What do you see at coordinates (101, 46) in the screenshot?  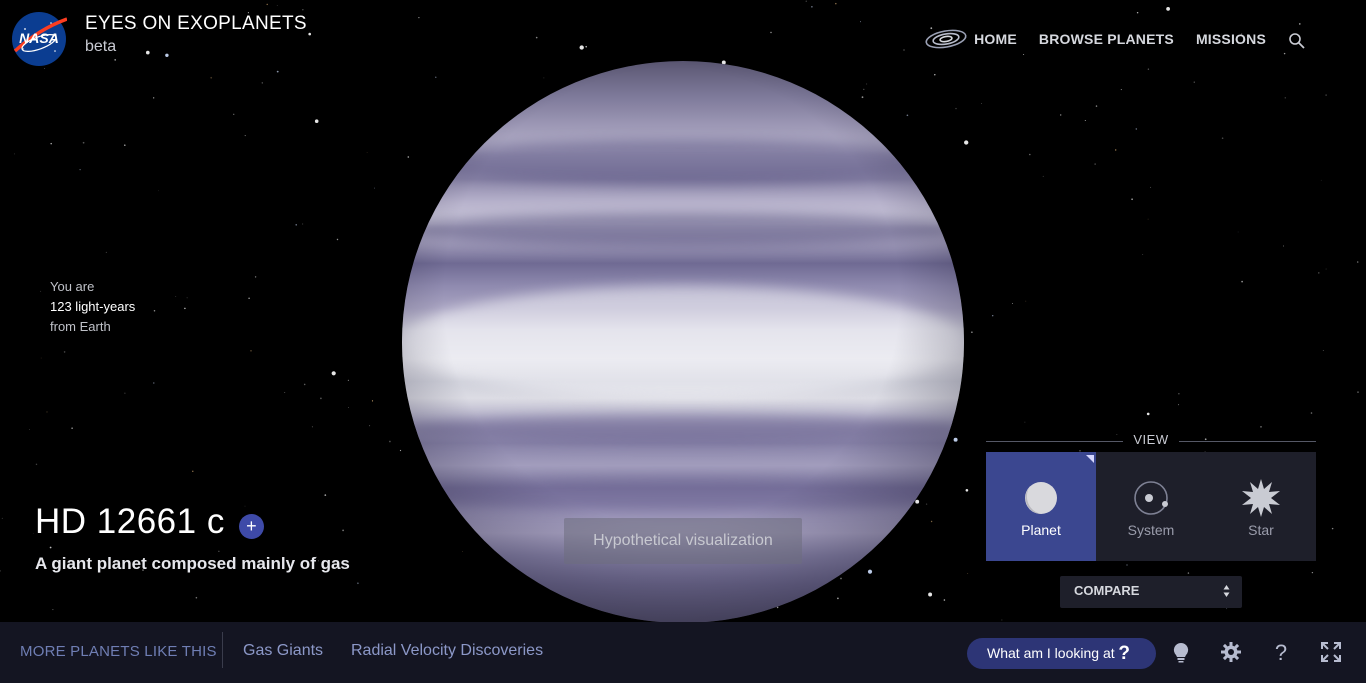 I see `app-subtitle: beta` at bounding box center [101, 46].